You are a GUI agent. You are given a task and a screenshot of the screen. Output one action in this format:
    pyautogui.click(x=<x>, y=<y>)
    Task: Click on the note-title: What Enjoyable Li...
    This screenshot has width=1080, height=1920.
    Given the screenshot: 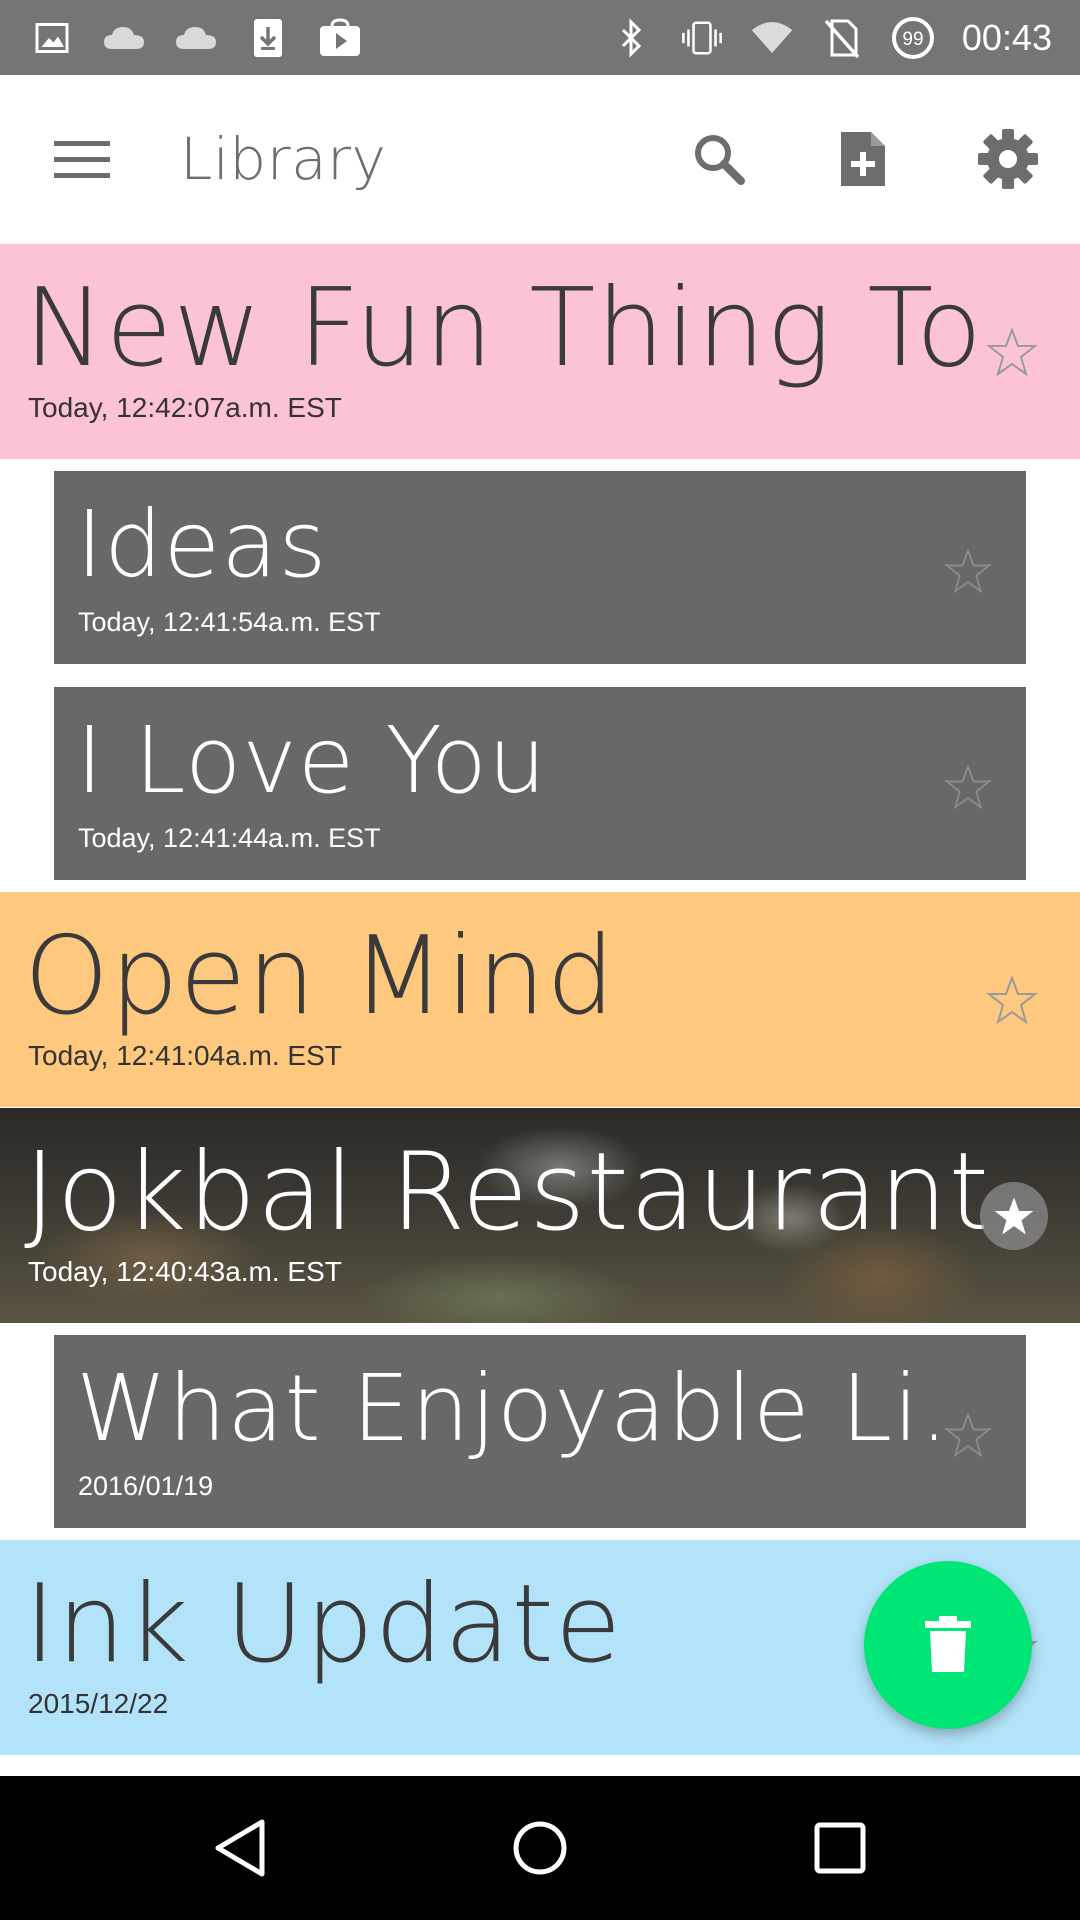 What is the action you would take?
    pyautogui.click(x=506, y=1408)
    